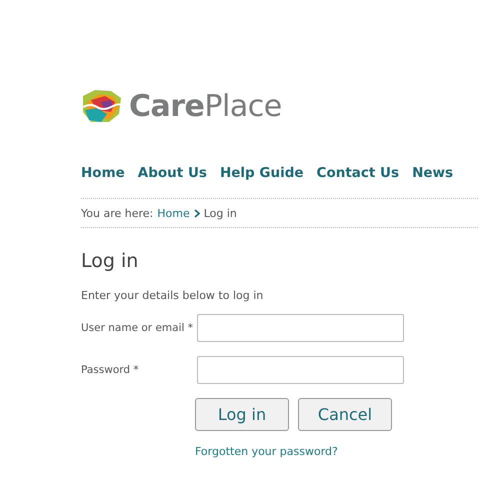  I want to click on nav-link: News, so click(433, 173).